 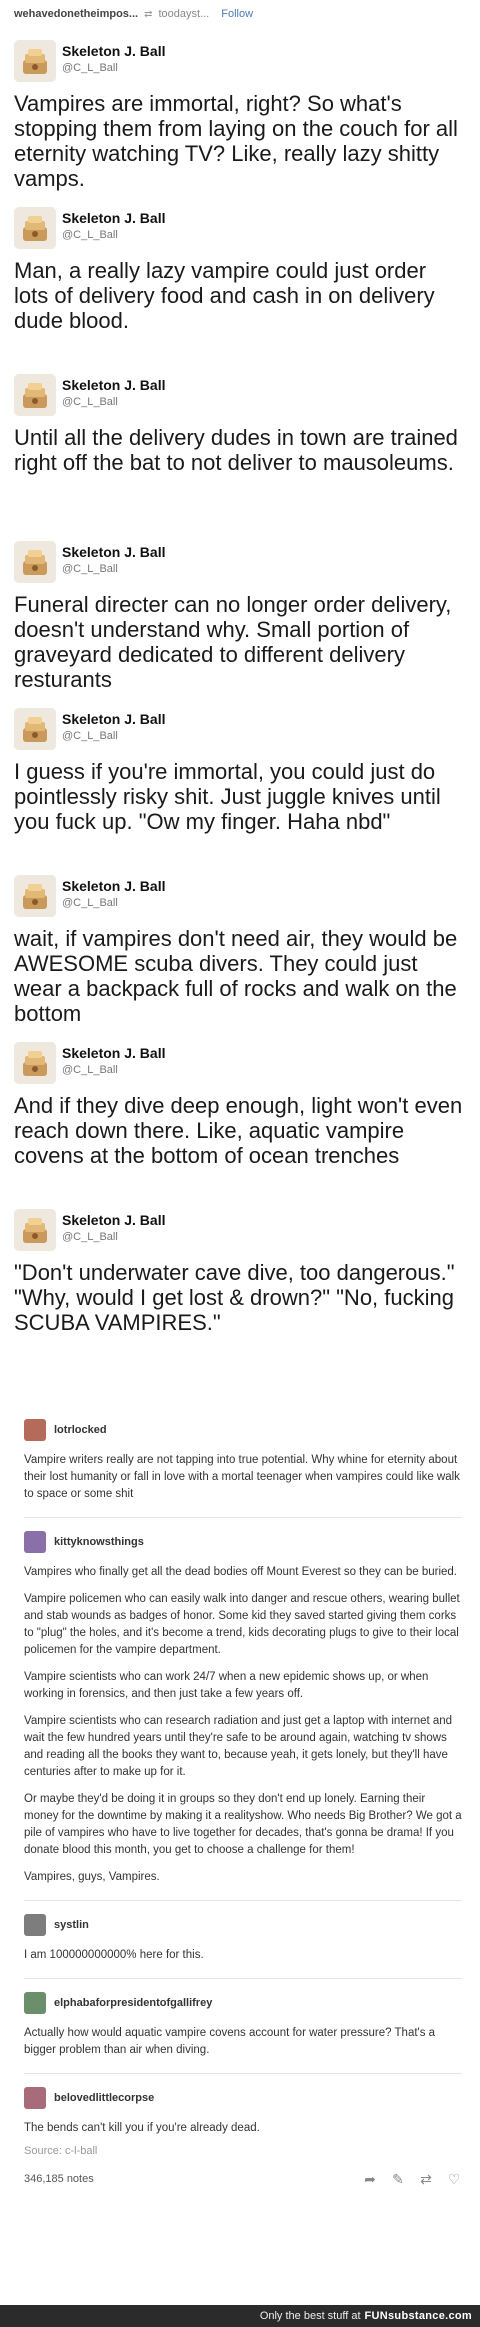 I want to click on notes-count: 346,185 notes, so click(x=59, y=2179).